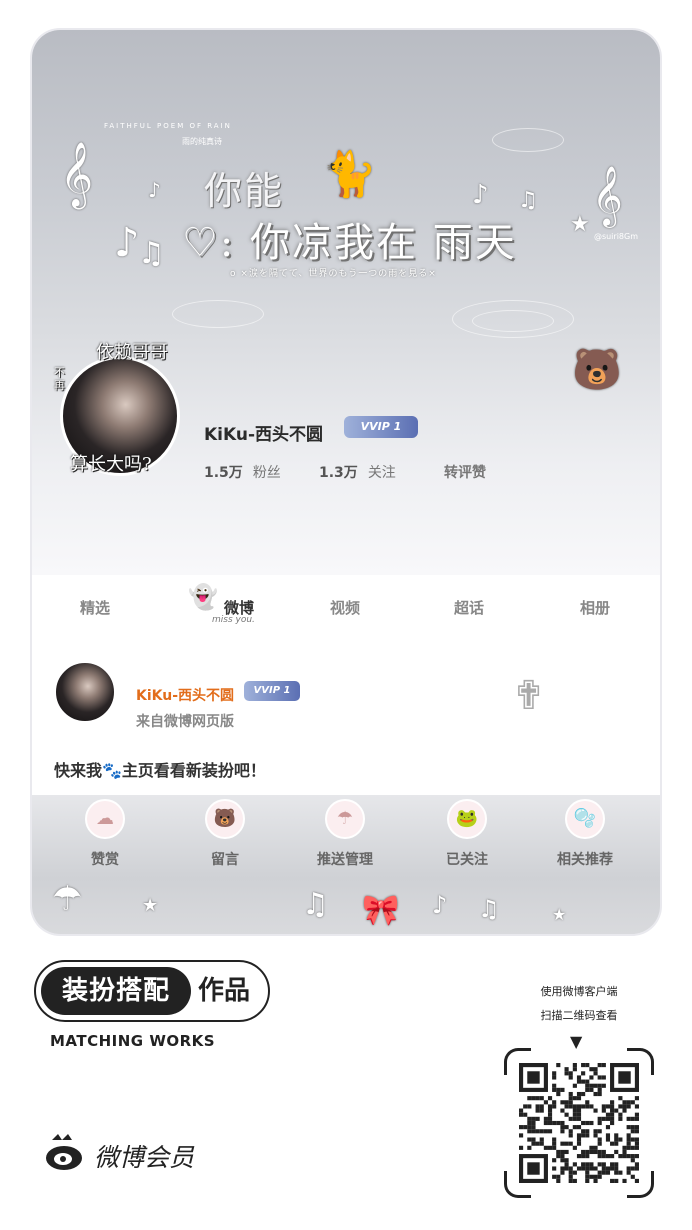 Image resolution: width=692 pixels, height=1230 pixels. What do you see at coordinates (203, 597) in the screenshot?
I see `ghost-sticker-icon: 👻` at bounding box center [203, 597].